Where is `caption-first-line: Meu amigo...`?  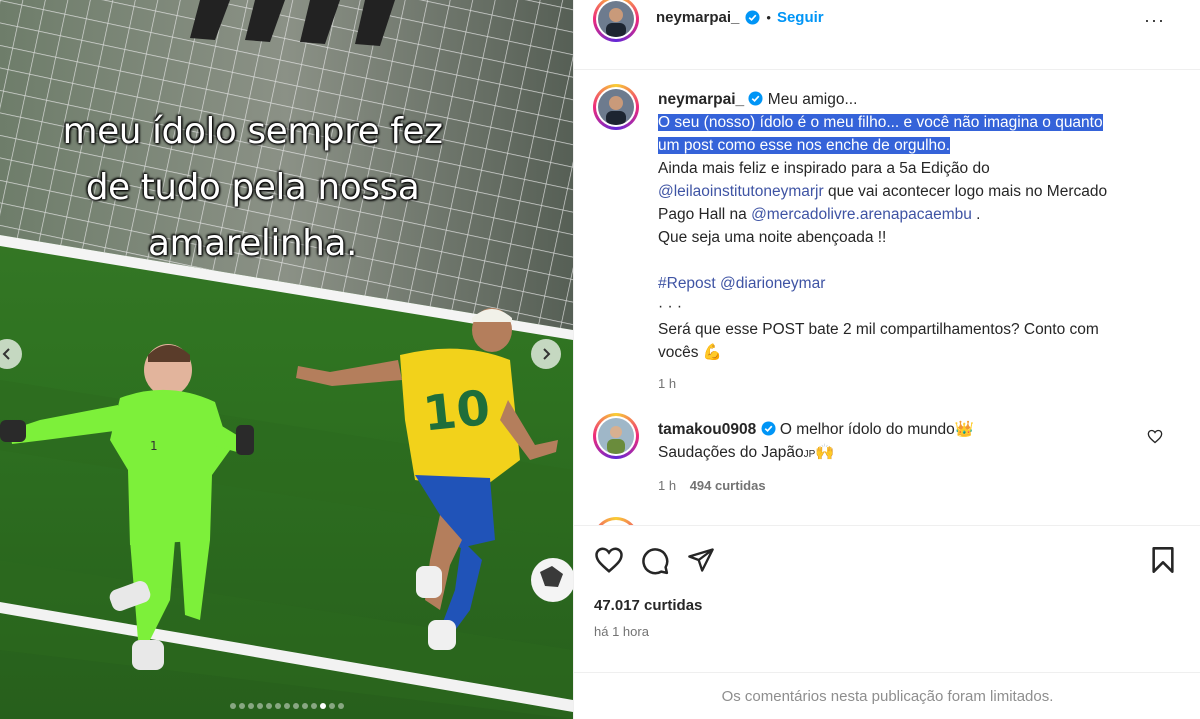 caption-first-line: Meu amigo... is located at coordinates (812, 99).